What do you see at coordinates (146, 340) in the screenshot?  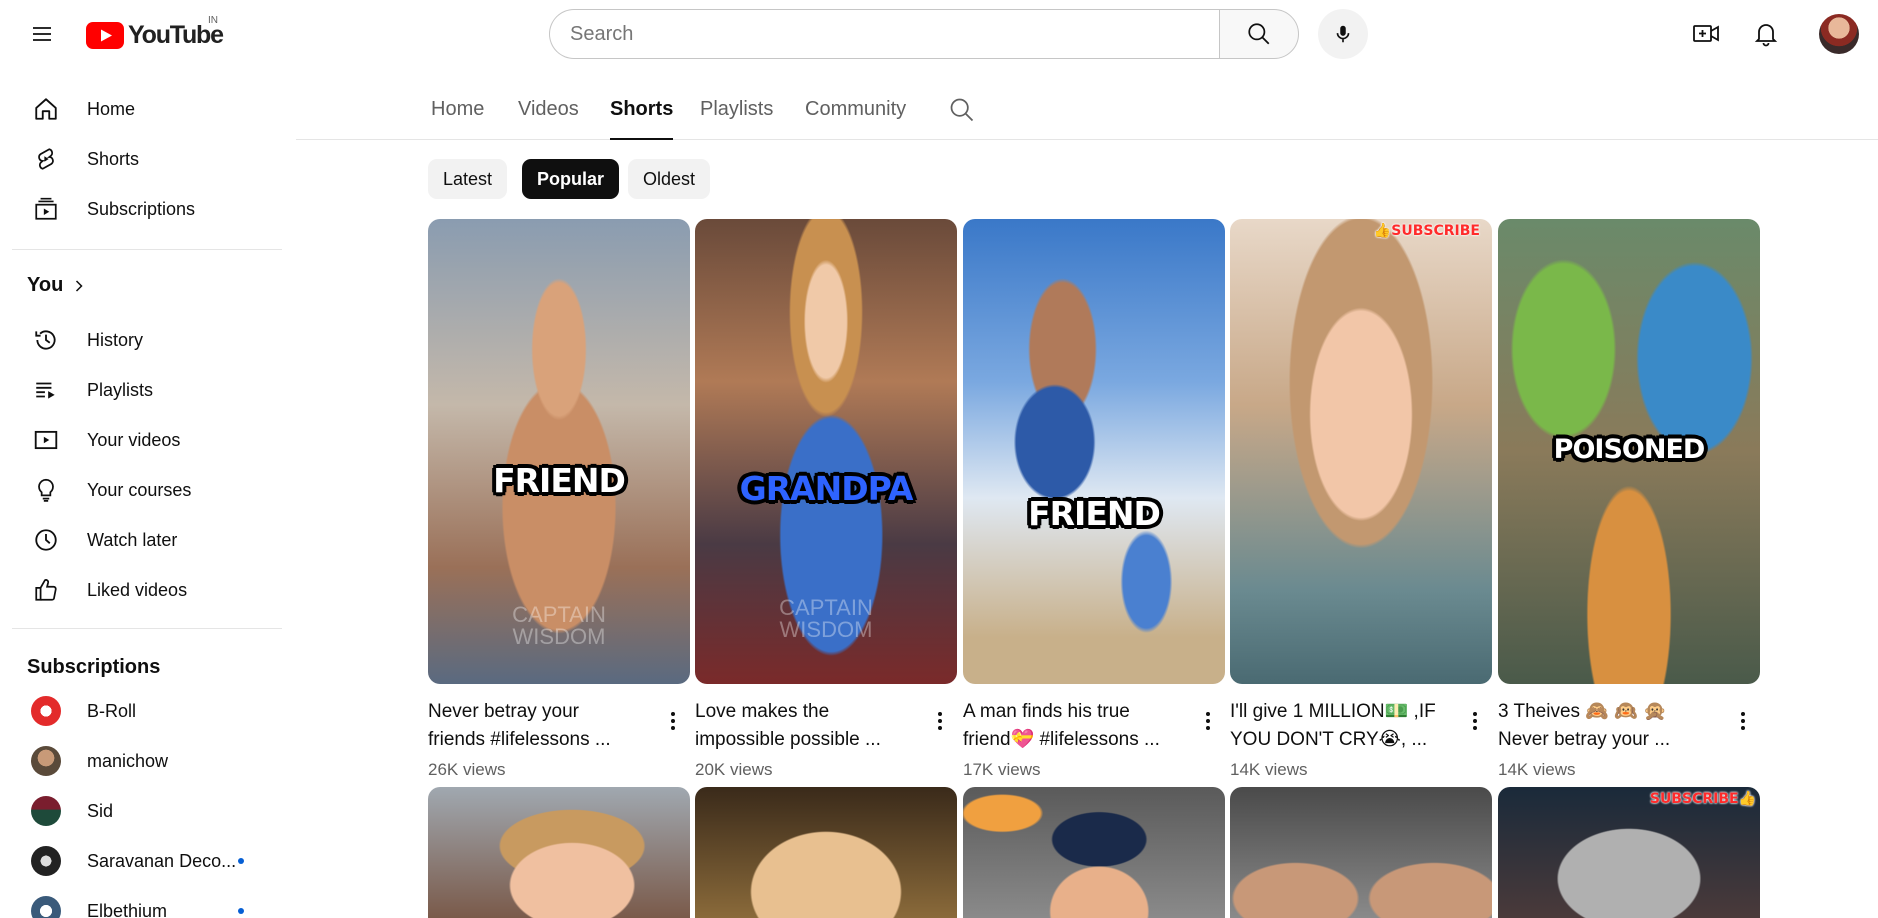 I see `sidebar-item-history: History` at bounding box center [146, 340].